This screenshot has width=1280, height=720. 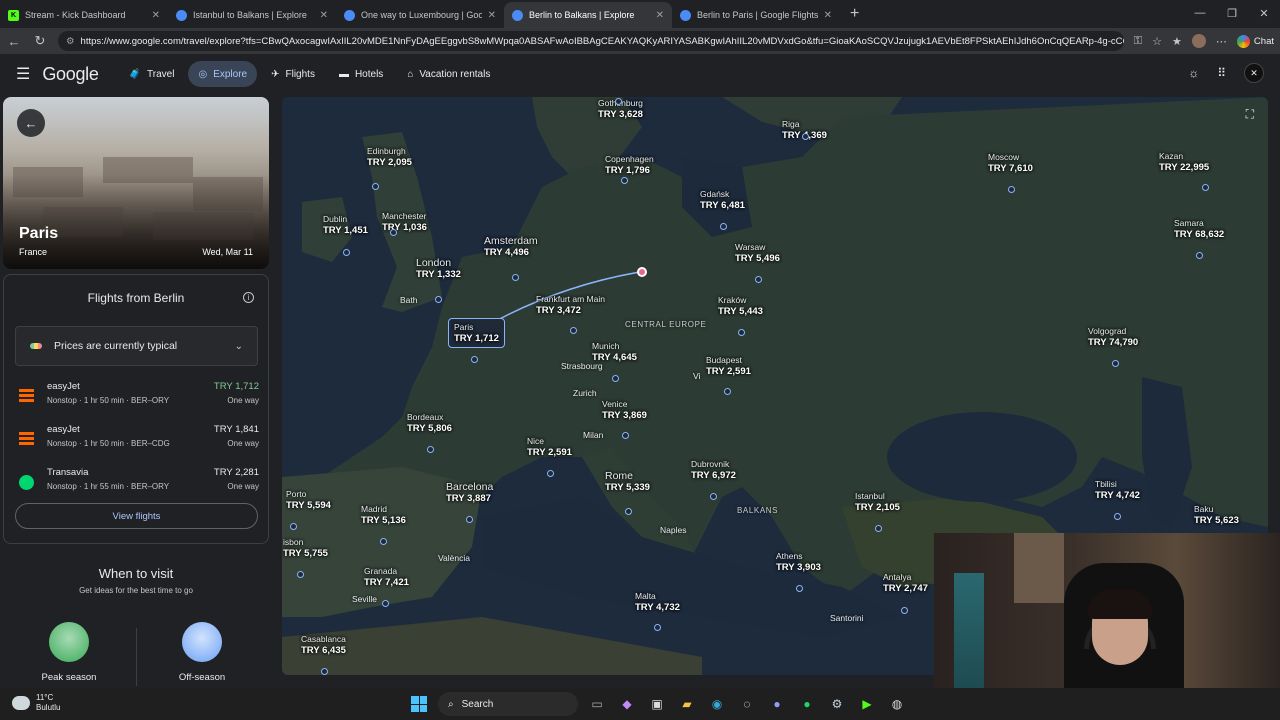 I want to click on city-price-label: Granada TRY 7,421, so click(x=386, y=577).